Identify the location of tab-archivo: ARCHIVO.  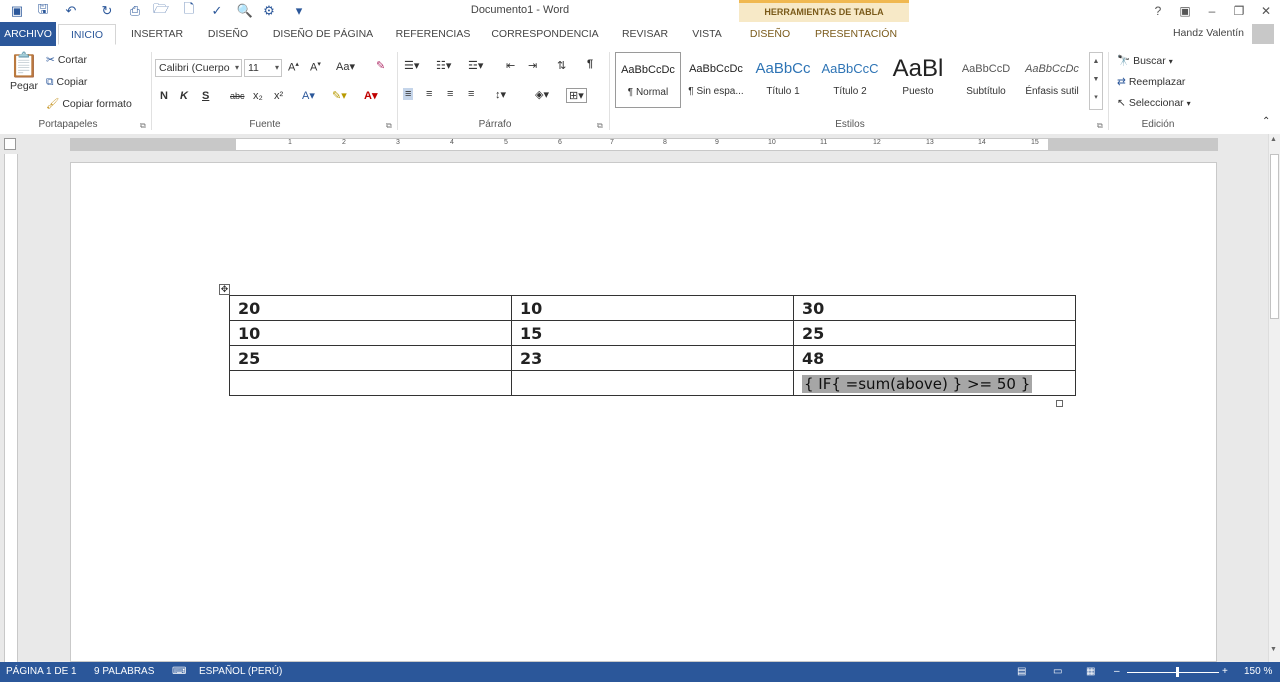
(28, 34).